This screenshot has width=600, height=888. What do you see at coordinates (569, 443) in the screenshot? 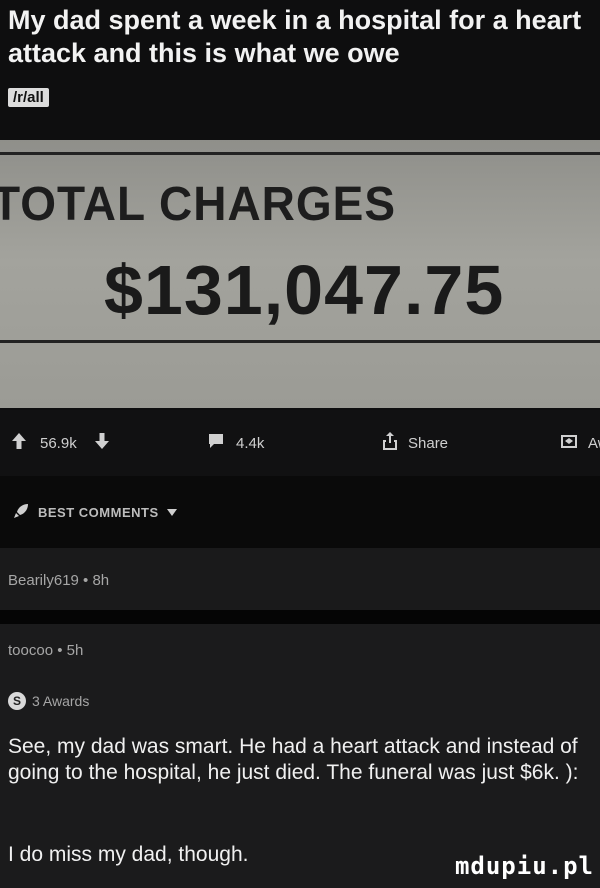
I see `award-icon` at bounding box center [569, 443].